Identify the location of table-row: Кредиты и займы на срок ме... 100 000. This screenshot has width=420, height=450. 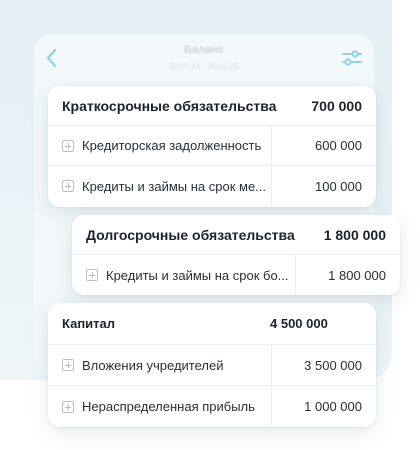
(212, 186).